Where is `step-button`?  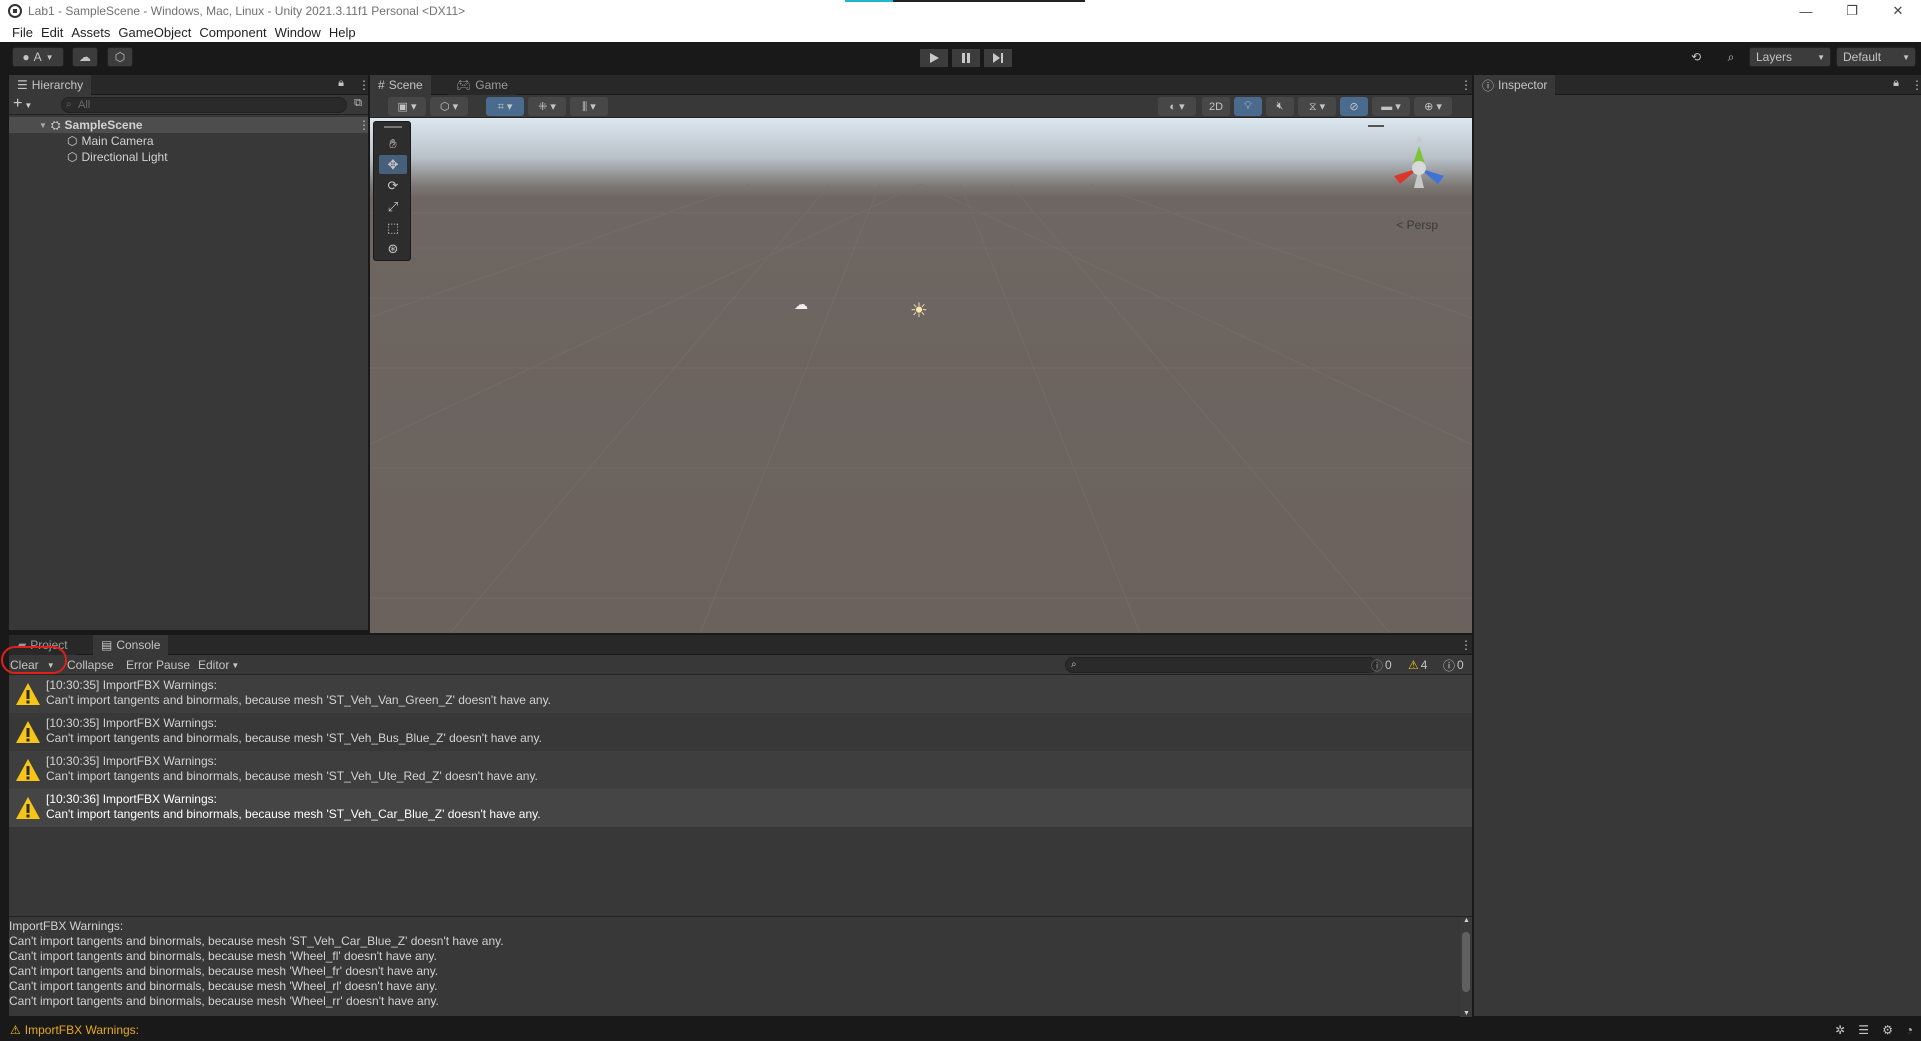
step-button is located at coordinates (998, 58).